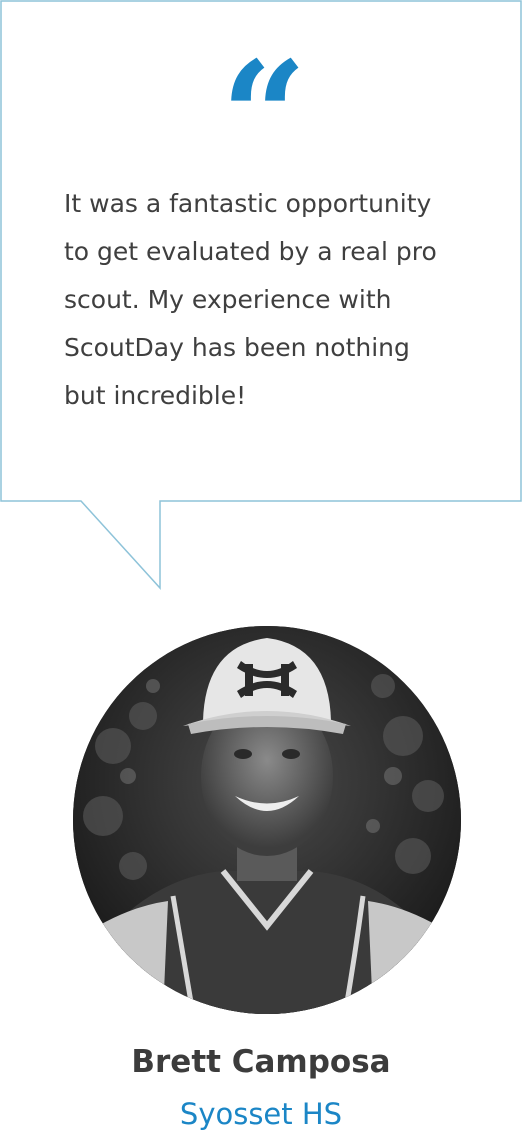 The height and width of the screenshot is (1136, 522). I want to click on author-school: Syosset HS, so click(261, 1114).